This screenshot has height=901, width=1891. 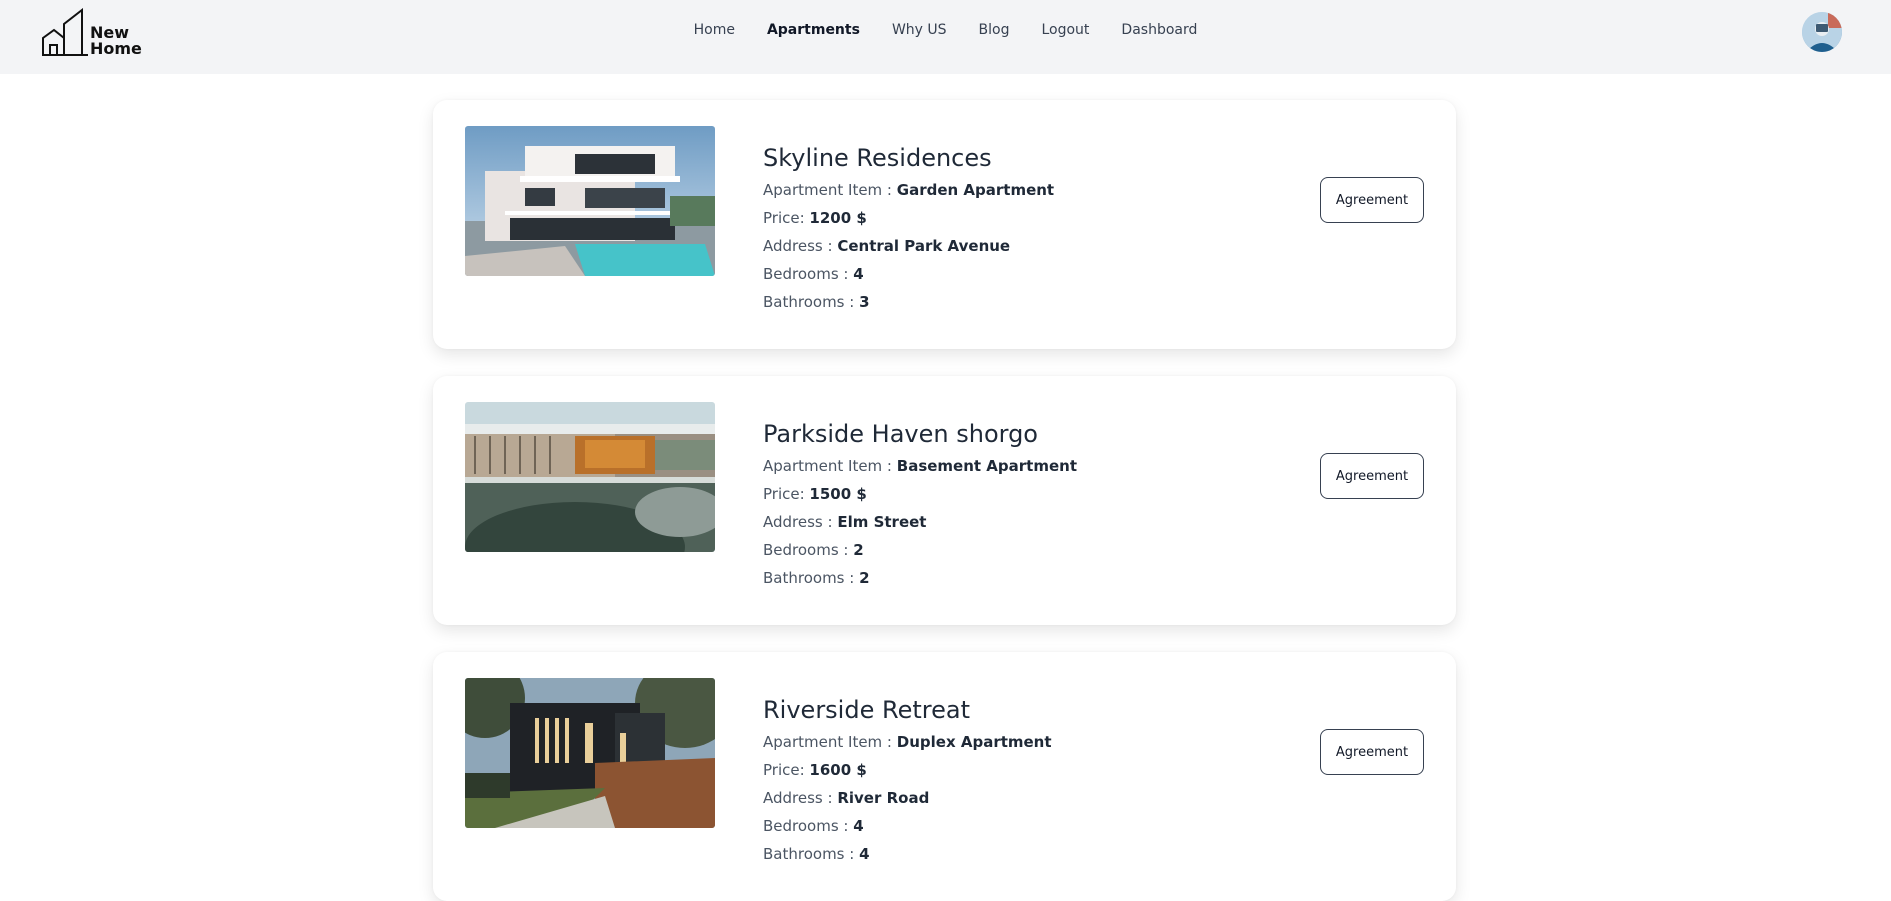 I want to click on address-row: Address : River Road, so click(x=907, y=802).